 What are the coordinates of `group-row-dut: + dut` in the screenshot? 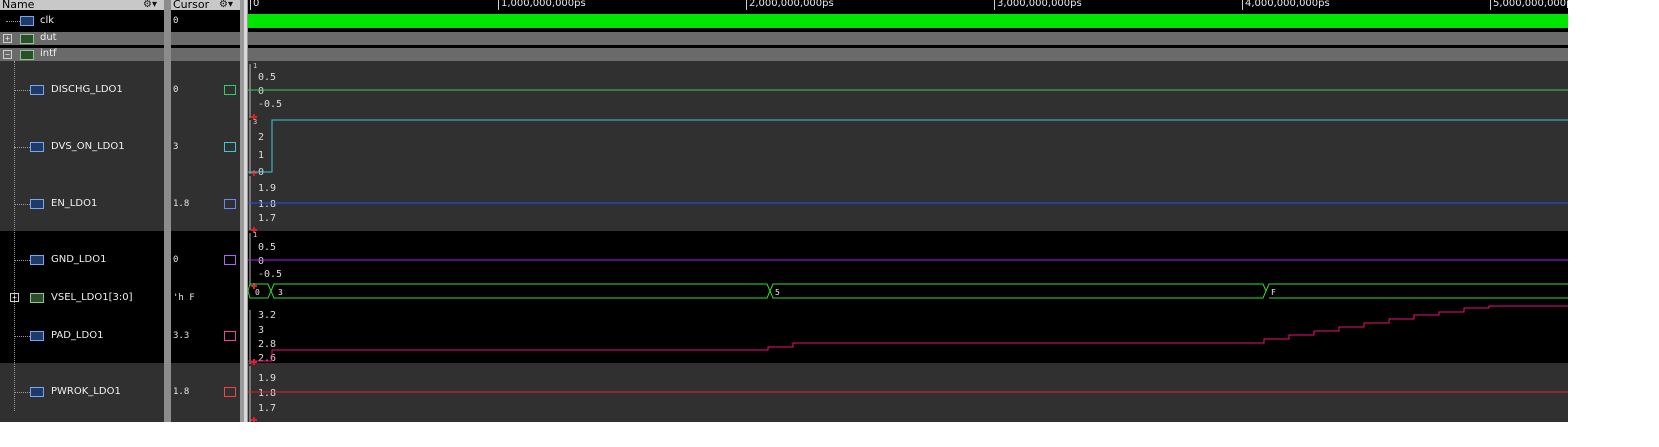 It's located at (82, 38).